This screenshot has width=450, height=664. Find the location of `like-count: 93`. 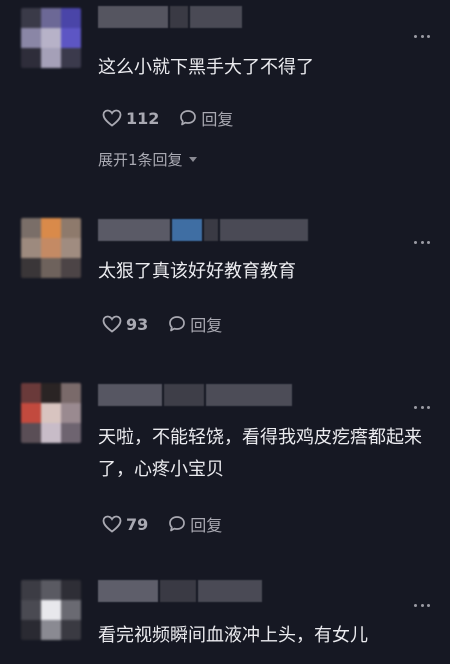

like-count: 93 is located at coordinates (137, 324).